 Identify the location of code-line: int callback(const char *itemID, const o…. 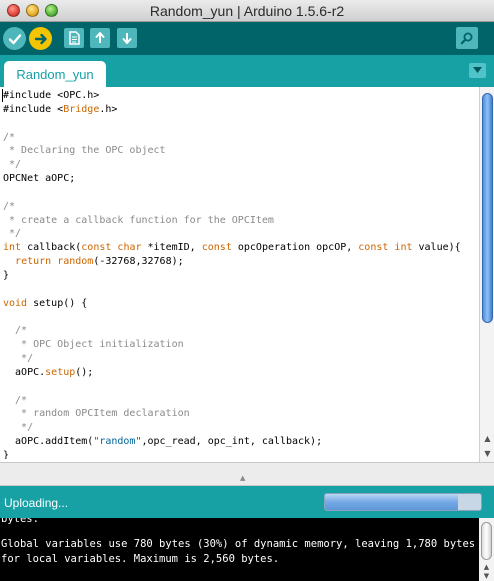
(239, 248).